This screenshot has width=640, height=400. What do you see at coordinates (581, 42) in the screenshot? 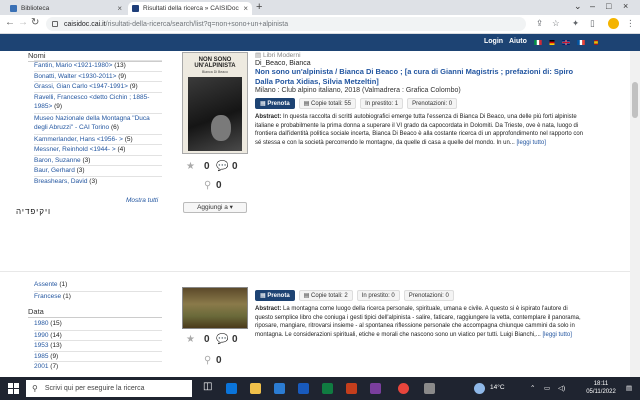
I see `french-flag-icon` at bounding box center [581, 42].